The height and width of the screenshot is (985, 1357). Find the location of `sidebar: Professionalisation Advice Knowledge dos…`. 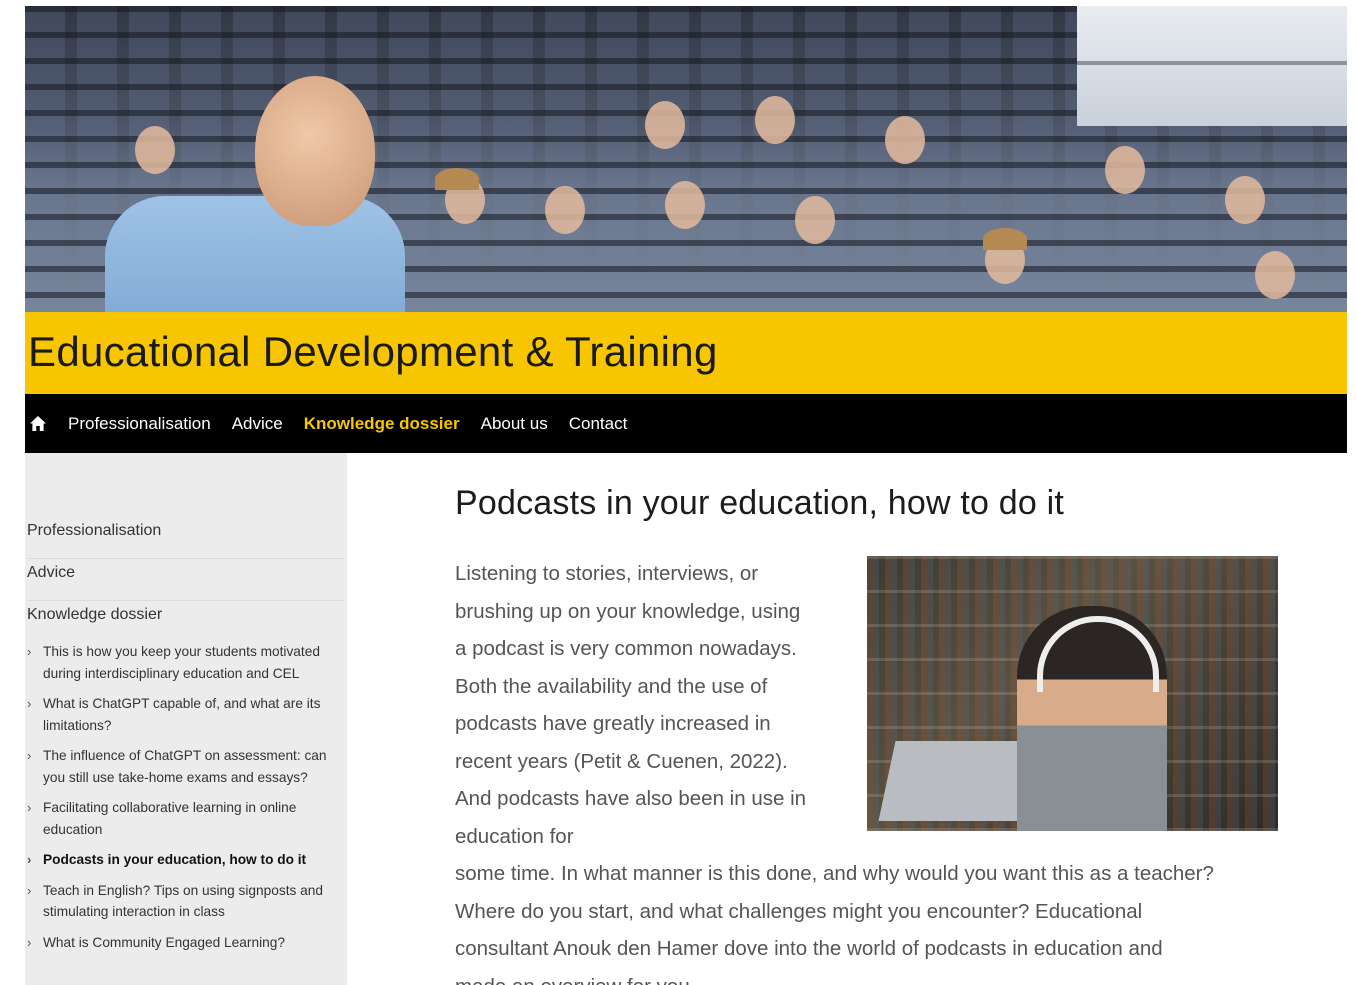

sidebar: Professionalisation Advice Knowledge dos… is located at coordinates (186, 719).